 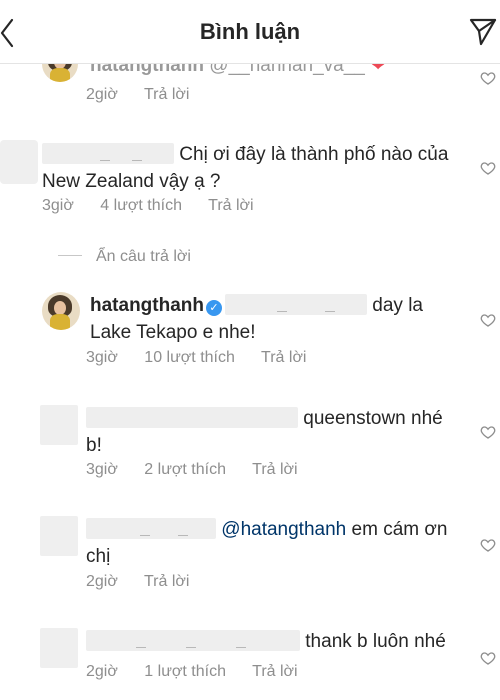 What do you see at coordinates (314, 154) in the screenshot?
I see `comment-body-line1: Chị ơi đây là thành phố nào của` at bounding box center [314, 154].